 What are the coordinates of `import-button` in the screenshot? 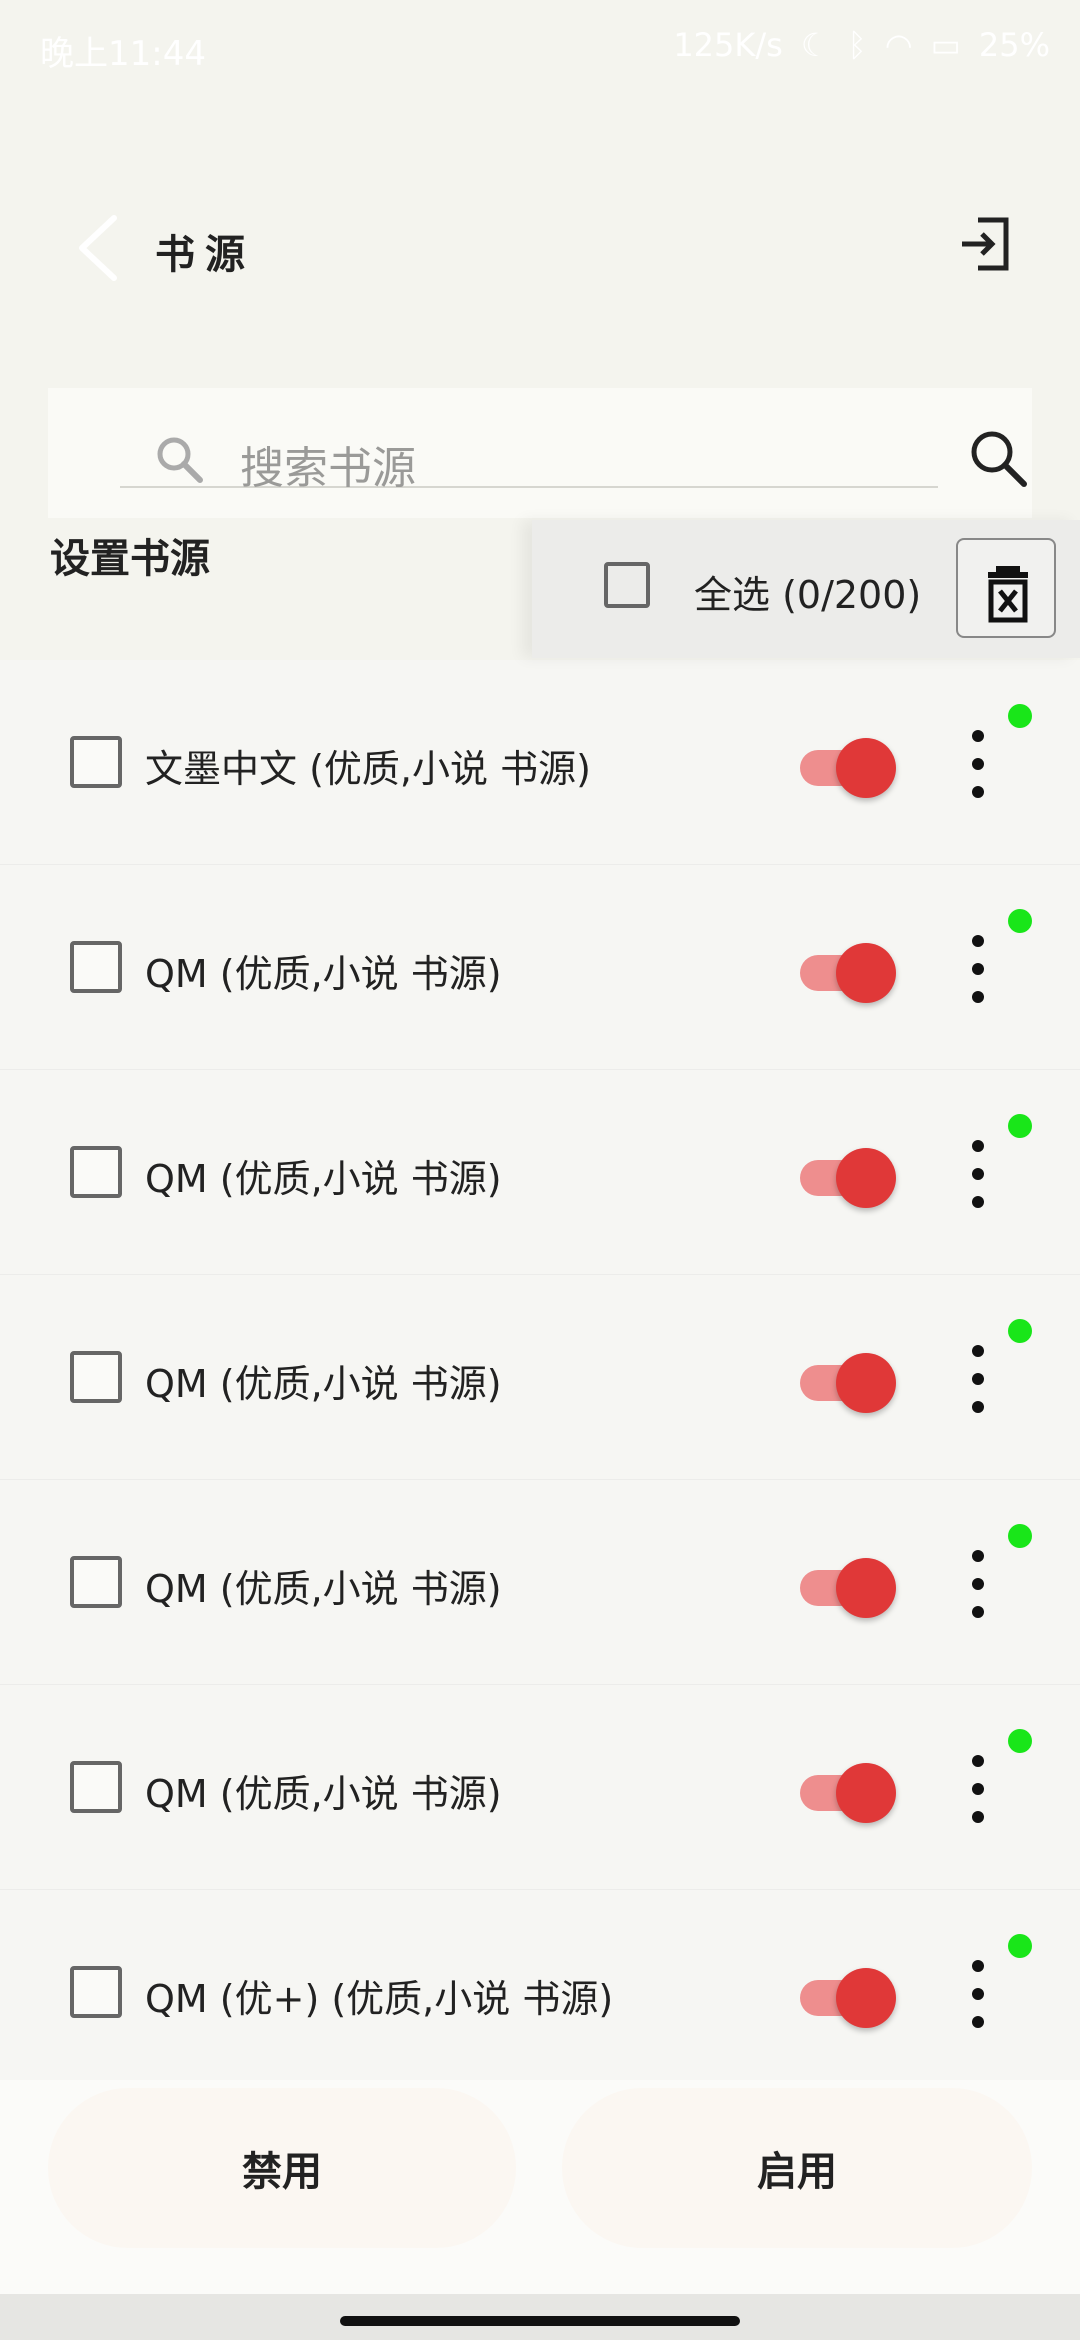 It's located at (986, 244).